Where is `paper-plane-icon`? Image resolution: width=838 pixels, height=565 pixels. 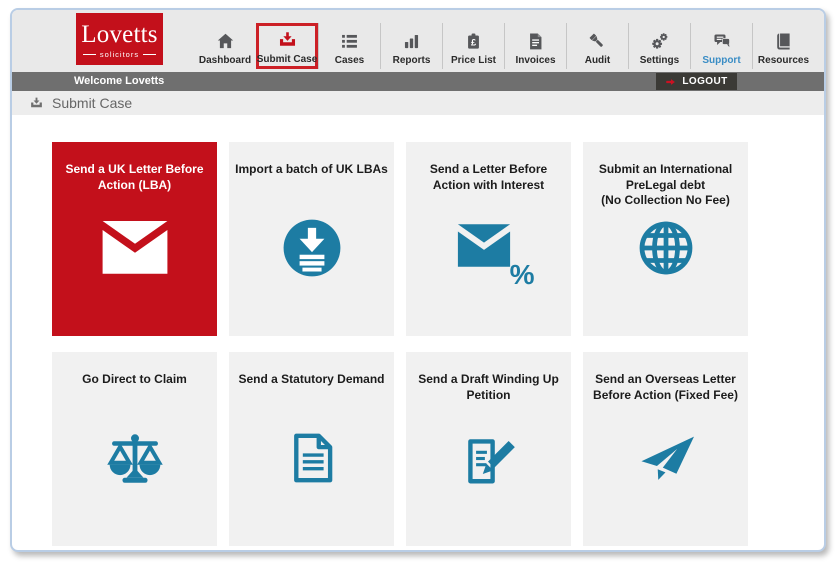 paper-plane-icon is located at coordinates (665, 458).